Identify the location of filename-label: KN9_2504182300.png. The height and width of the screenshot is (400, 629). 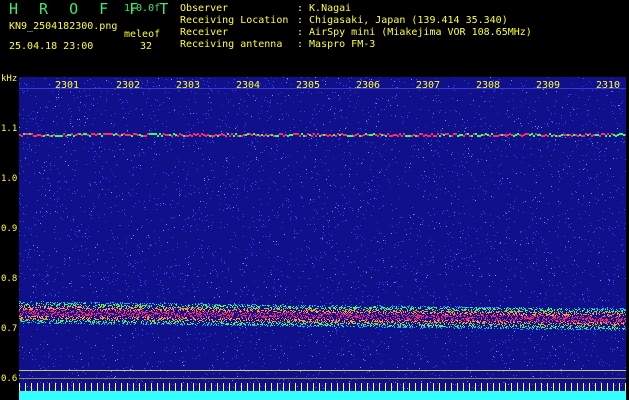
(63, 26).